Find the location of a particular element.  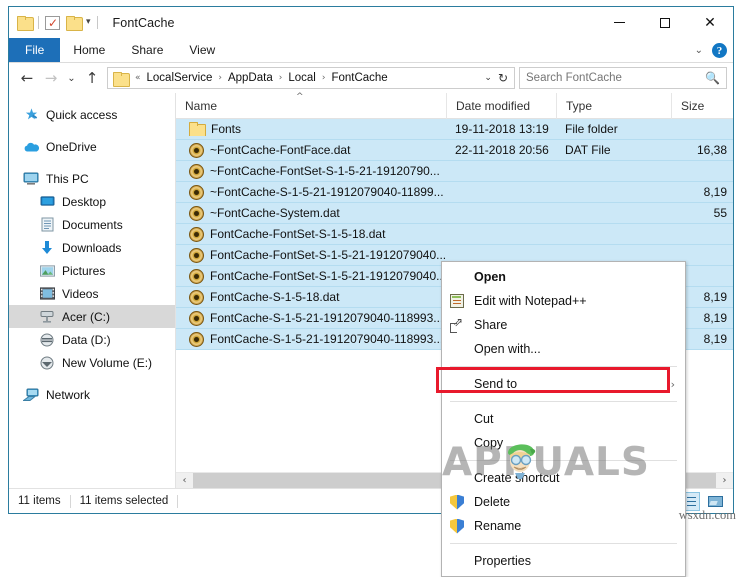

file-name-cell: ~FontCache-System.dat is located at coordinates (311, 213).